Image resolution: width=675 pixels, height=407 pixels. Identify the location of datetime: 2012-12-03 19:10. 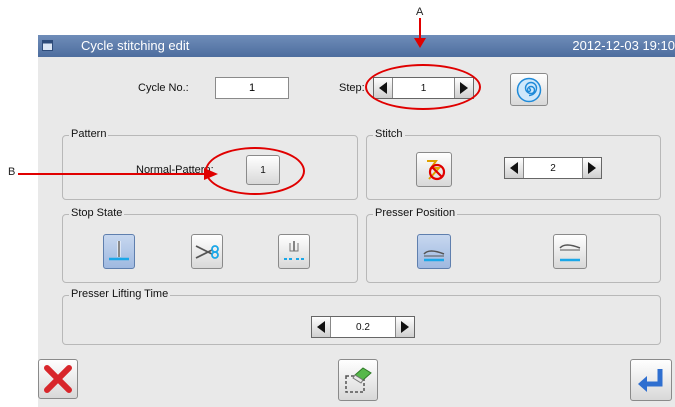
(623, 45).